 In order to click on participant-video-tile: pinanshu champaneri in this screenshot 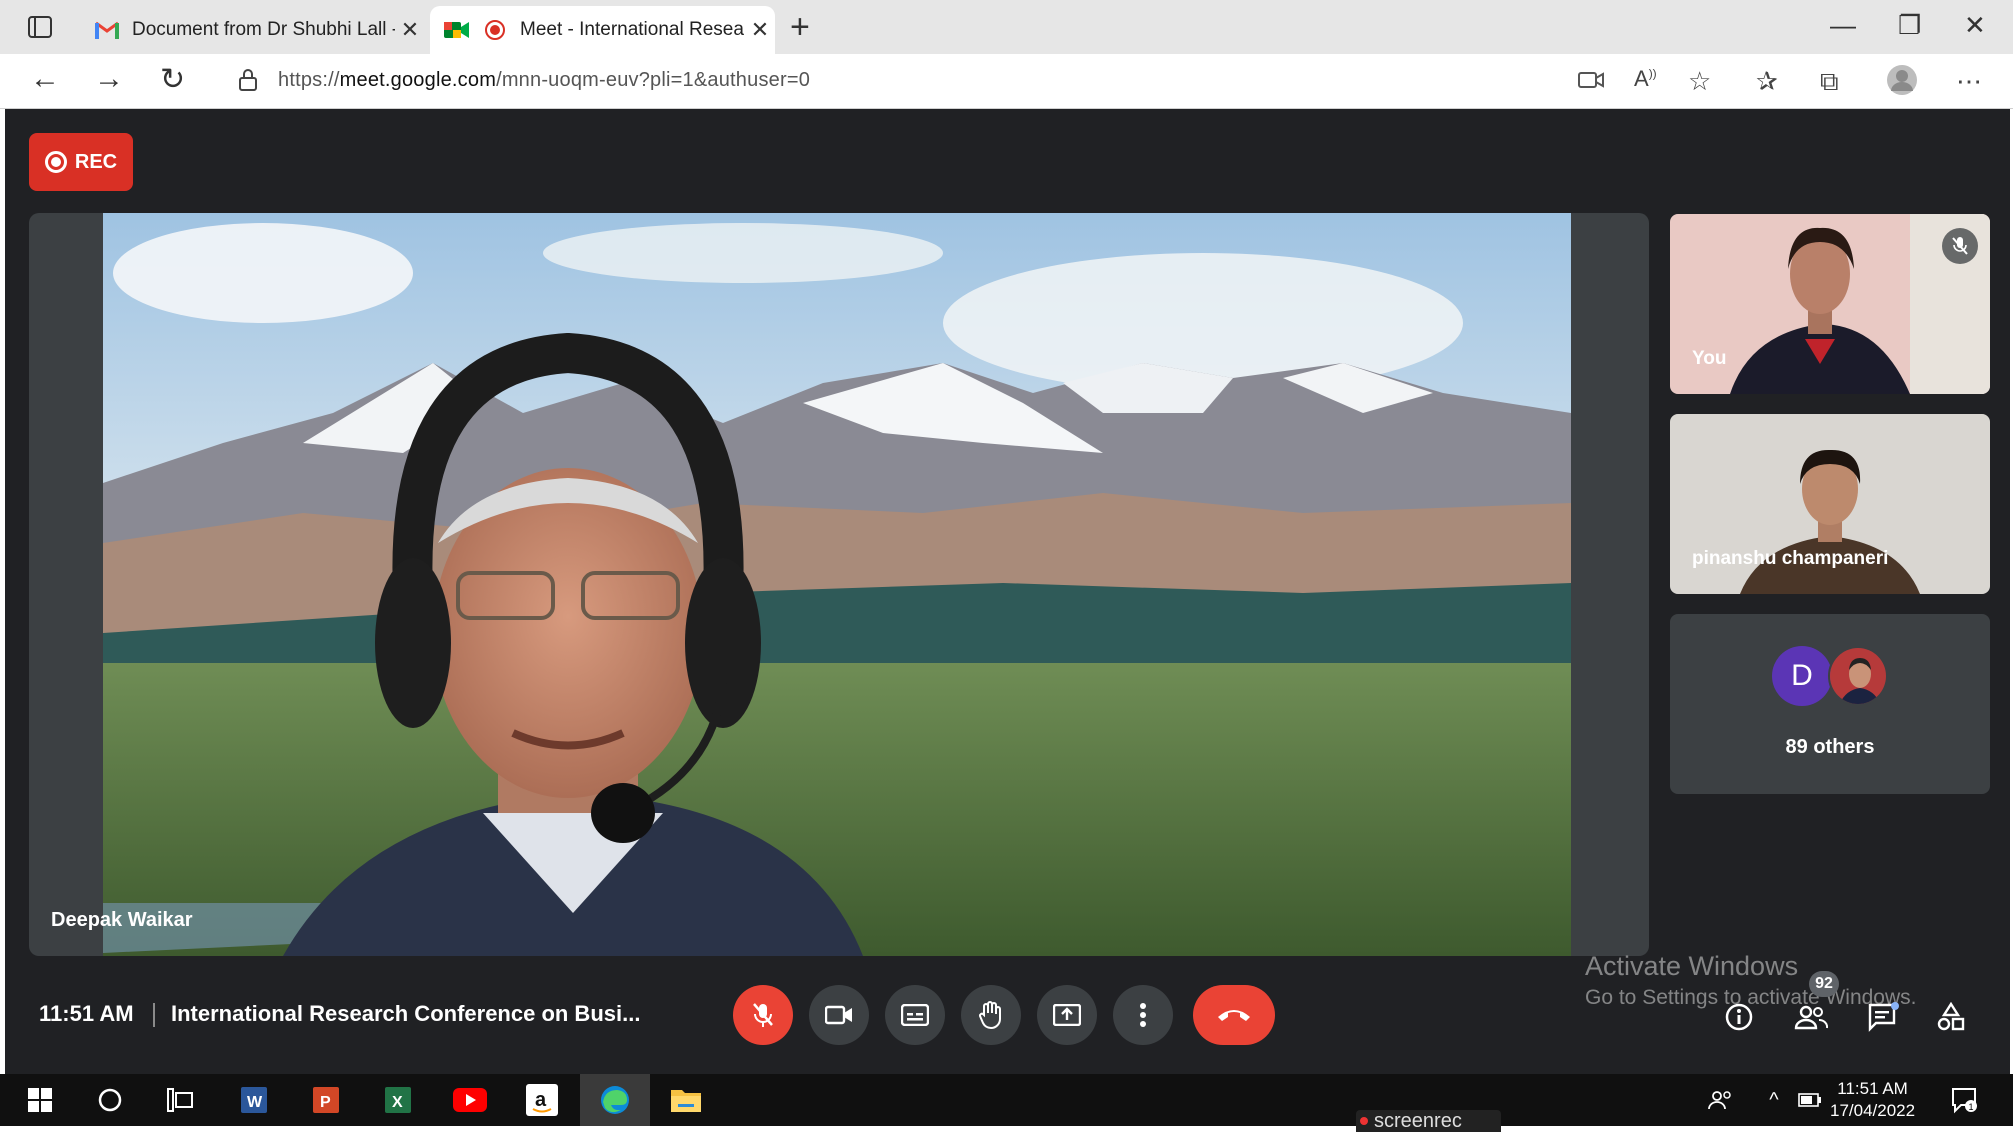, I will do `click(1830, 504)`.